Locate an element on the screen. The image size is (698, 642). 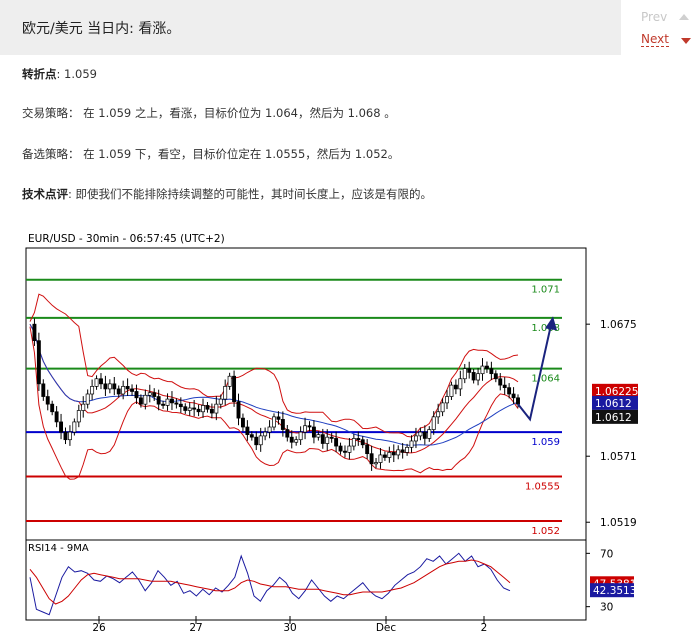
comment-text: : 即使我们不能排除持续调整的可能性，其时间长度上，应该是有限的。 is located at coordinates (250, 194).